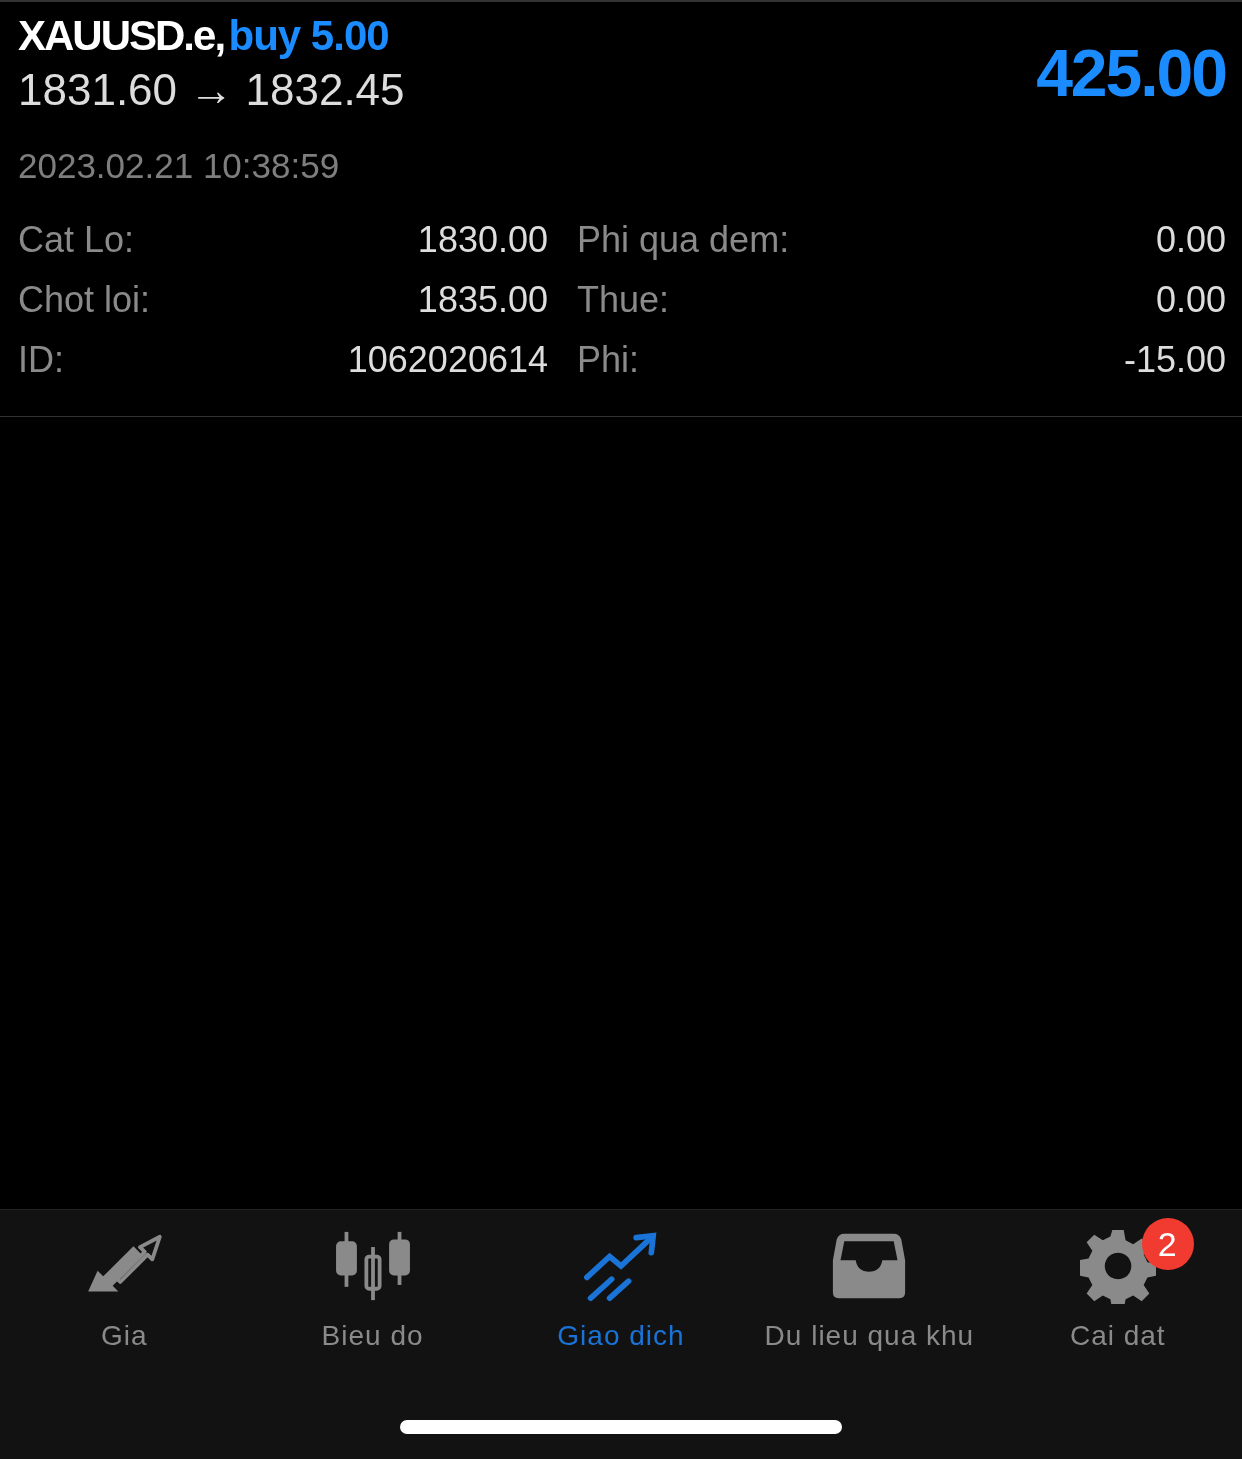 The height and width of the screenshot is (1459, 1242). Describe the element at coordinates (683, 240) in the screenshot. I see `detail-label: Phi qua dem:` at that location.